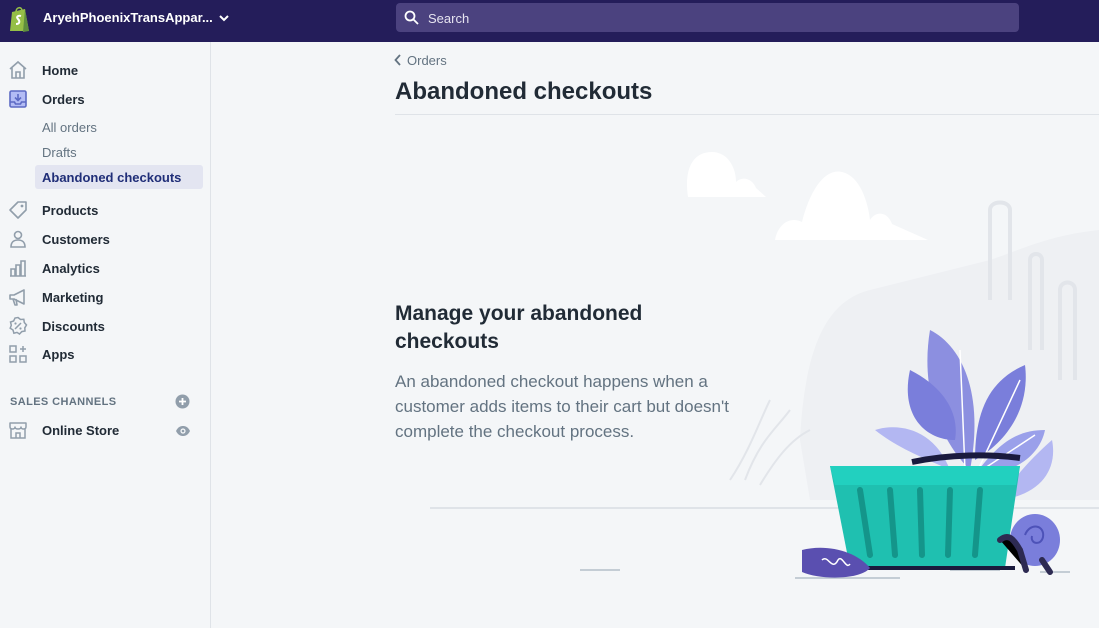 The image size is (1099, 628). I want to click on sidebar-item-label: Analytics, so click(71, 268).